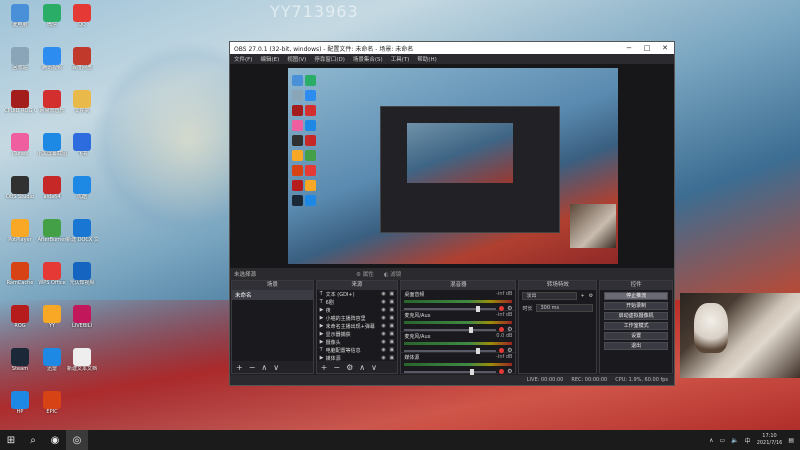 The image size is (800, 450). Describe the element at coordinates (82, 188) in the screenshot. I see `desktop-icon: 优酷` at that location.